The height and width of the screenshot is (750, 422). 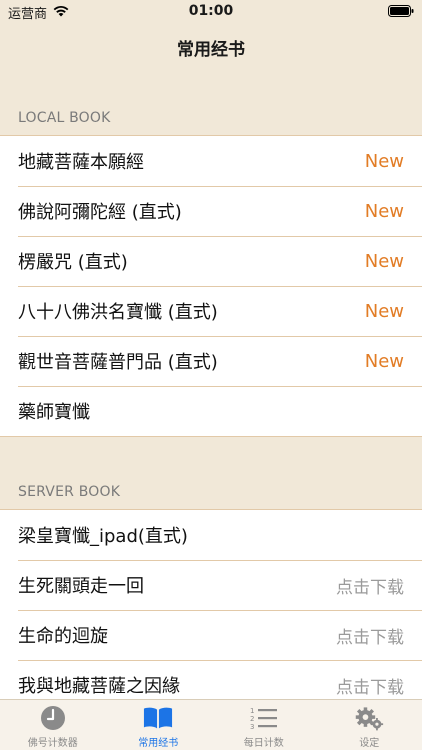 I want to click on book-title: 梁皇寶懺_ipad(直式), so click(x=103, y=536).